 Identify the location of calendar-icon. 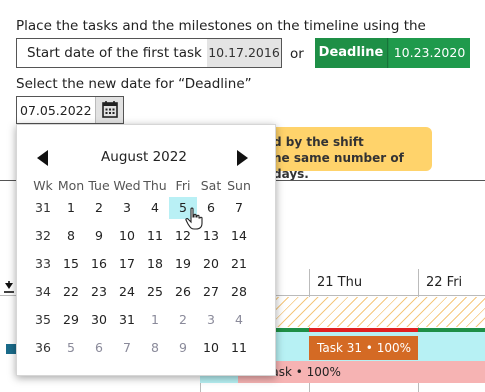
(110, 109).